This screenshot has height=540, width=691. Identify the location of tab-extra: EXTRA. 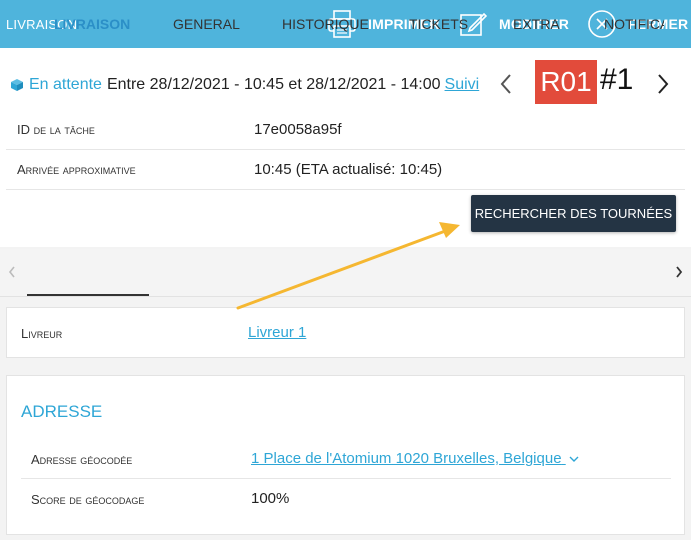
(536, 24).